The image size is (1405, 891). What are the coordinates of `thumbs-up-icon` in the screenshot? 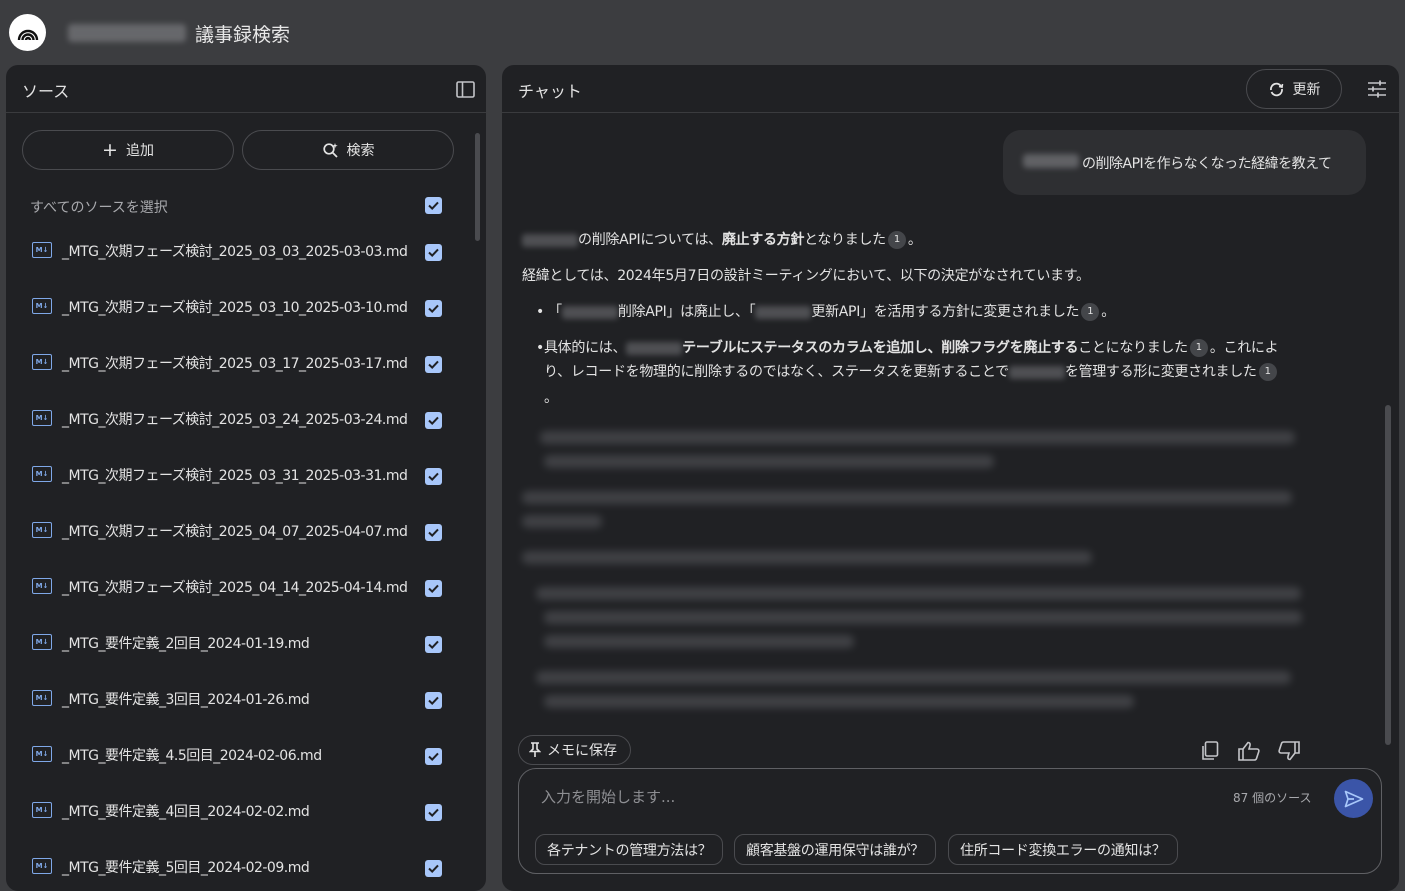 It's located at (1249, 751).